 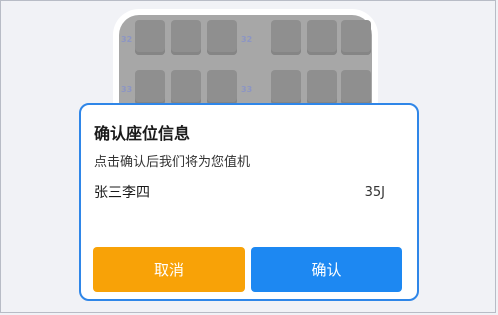 I want to click on row-number-right: 33, so click(x=247, y=89).